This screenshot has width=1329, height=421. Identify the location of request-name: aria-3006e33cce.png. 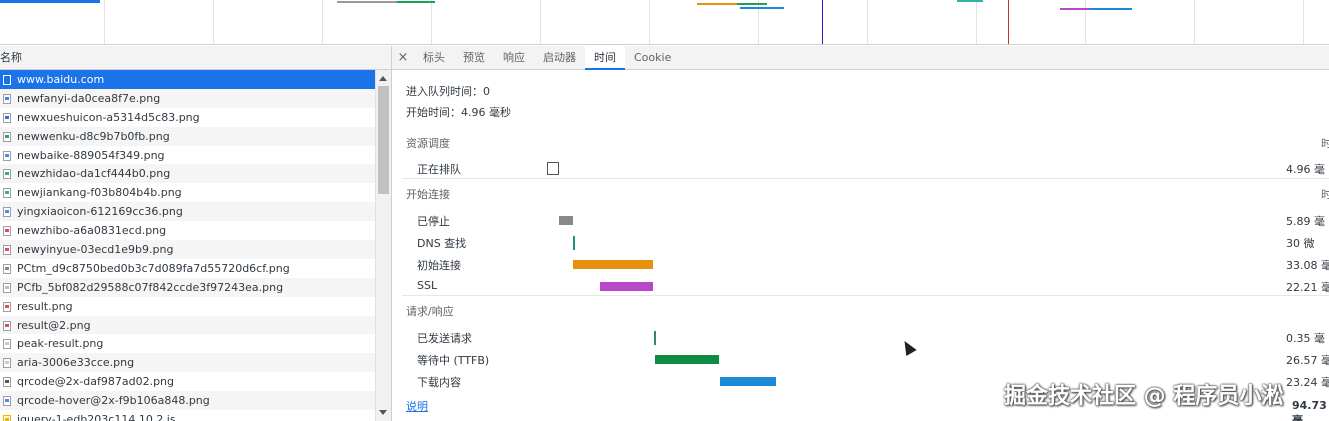
(76, 363).